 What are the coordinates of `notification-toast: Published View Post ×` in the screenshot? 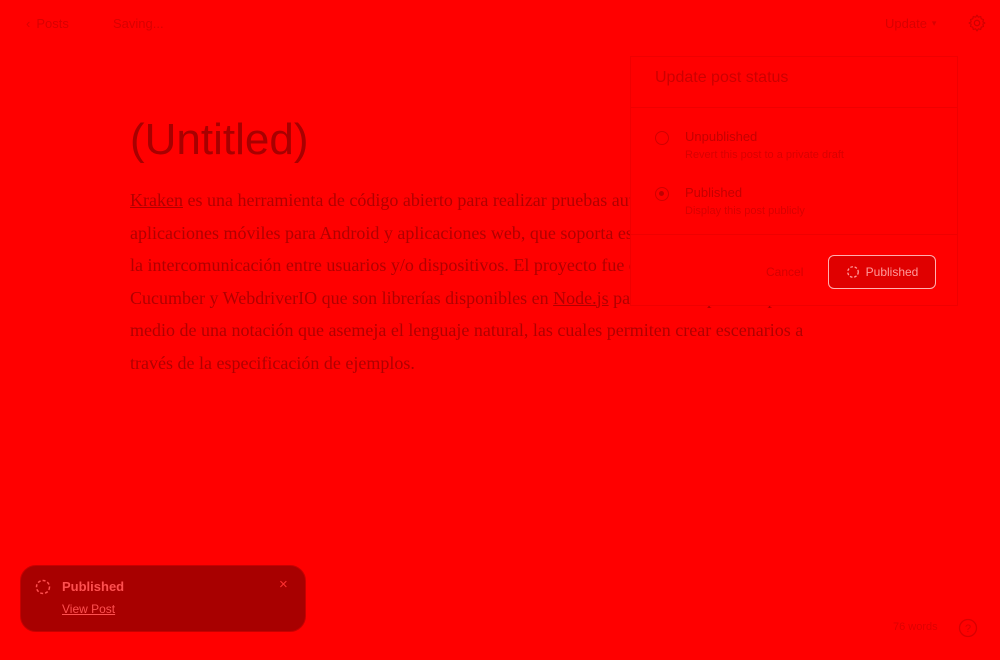 It's located at (163, 598).